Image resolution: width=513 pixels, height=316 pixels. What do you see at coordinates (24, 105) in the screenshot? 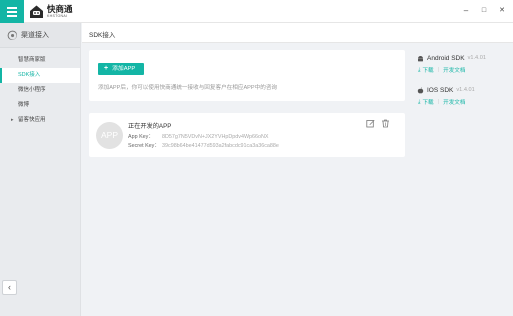
I see `sidebar-item-label: 微博` at bounding box center [24, 105].